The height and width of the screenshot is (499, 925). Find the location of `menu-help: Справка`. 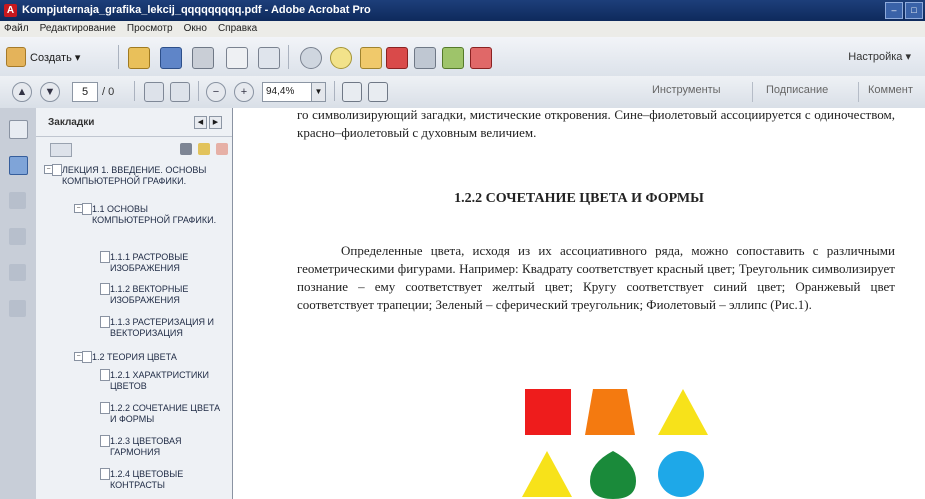

menu-help: Справка is located at coordinates (237, 29).